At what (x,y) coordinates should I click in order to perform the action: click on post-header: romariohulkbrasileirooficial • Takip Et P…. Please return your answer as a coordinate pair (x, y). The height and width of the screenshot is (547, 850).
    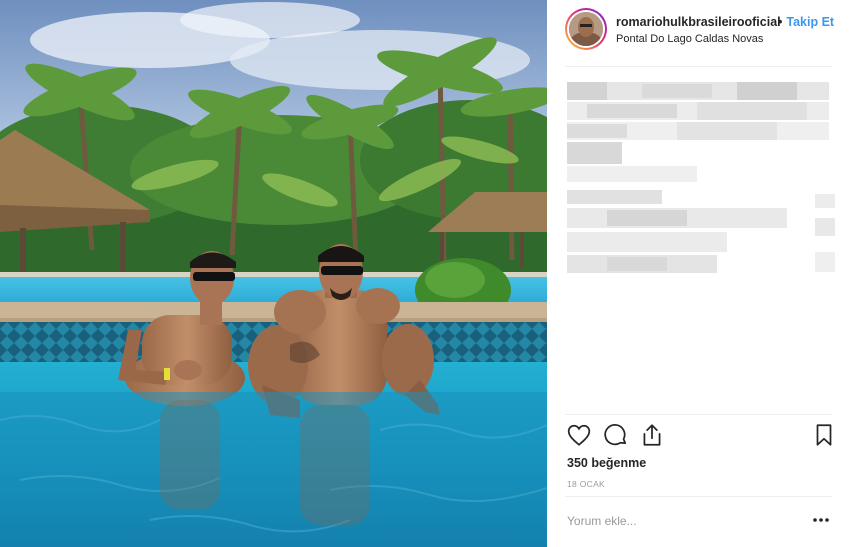
    Looking at the image, I should click on (698, 29).